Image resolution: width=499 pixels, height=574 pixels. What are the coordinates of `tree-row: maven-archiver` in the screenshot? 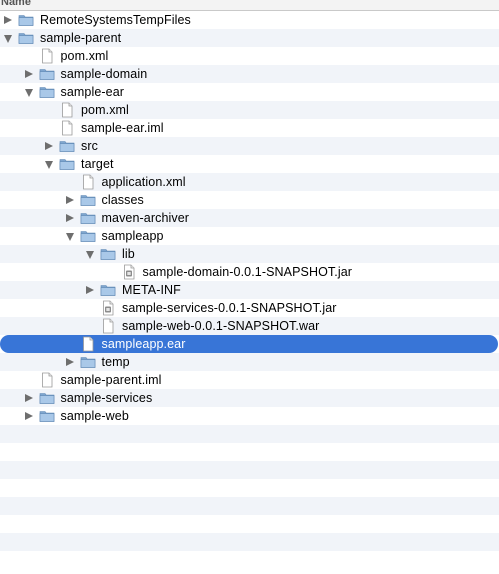 It's located at (249, 218).